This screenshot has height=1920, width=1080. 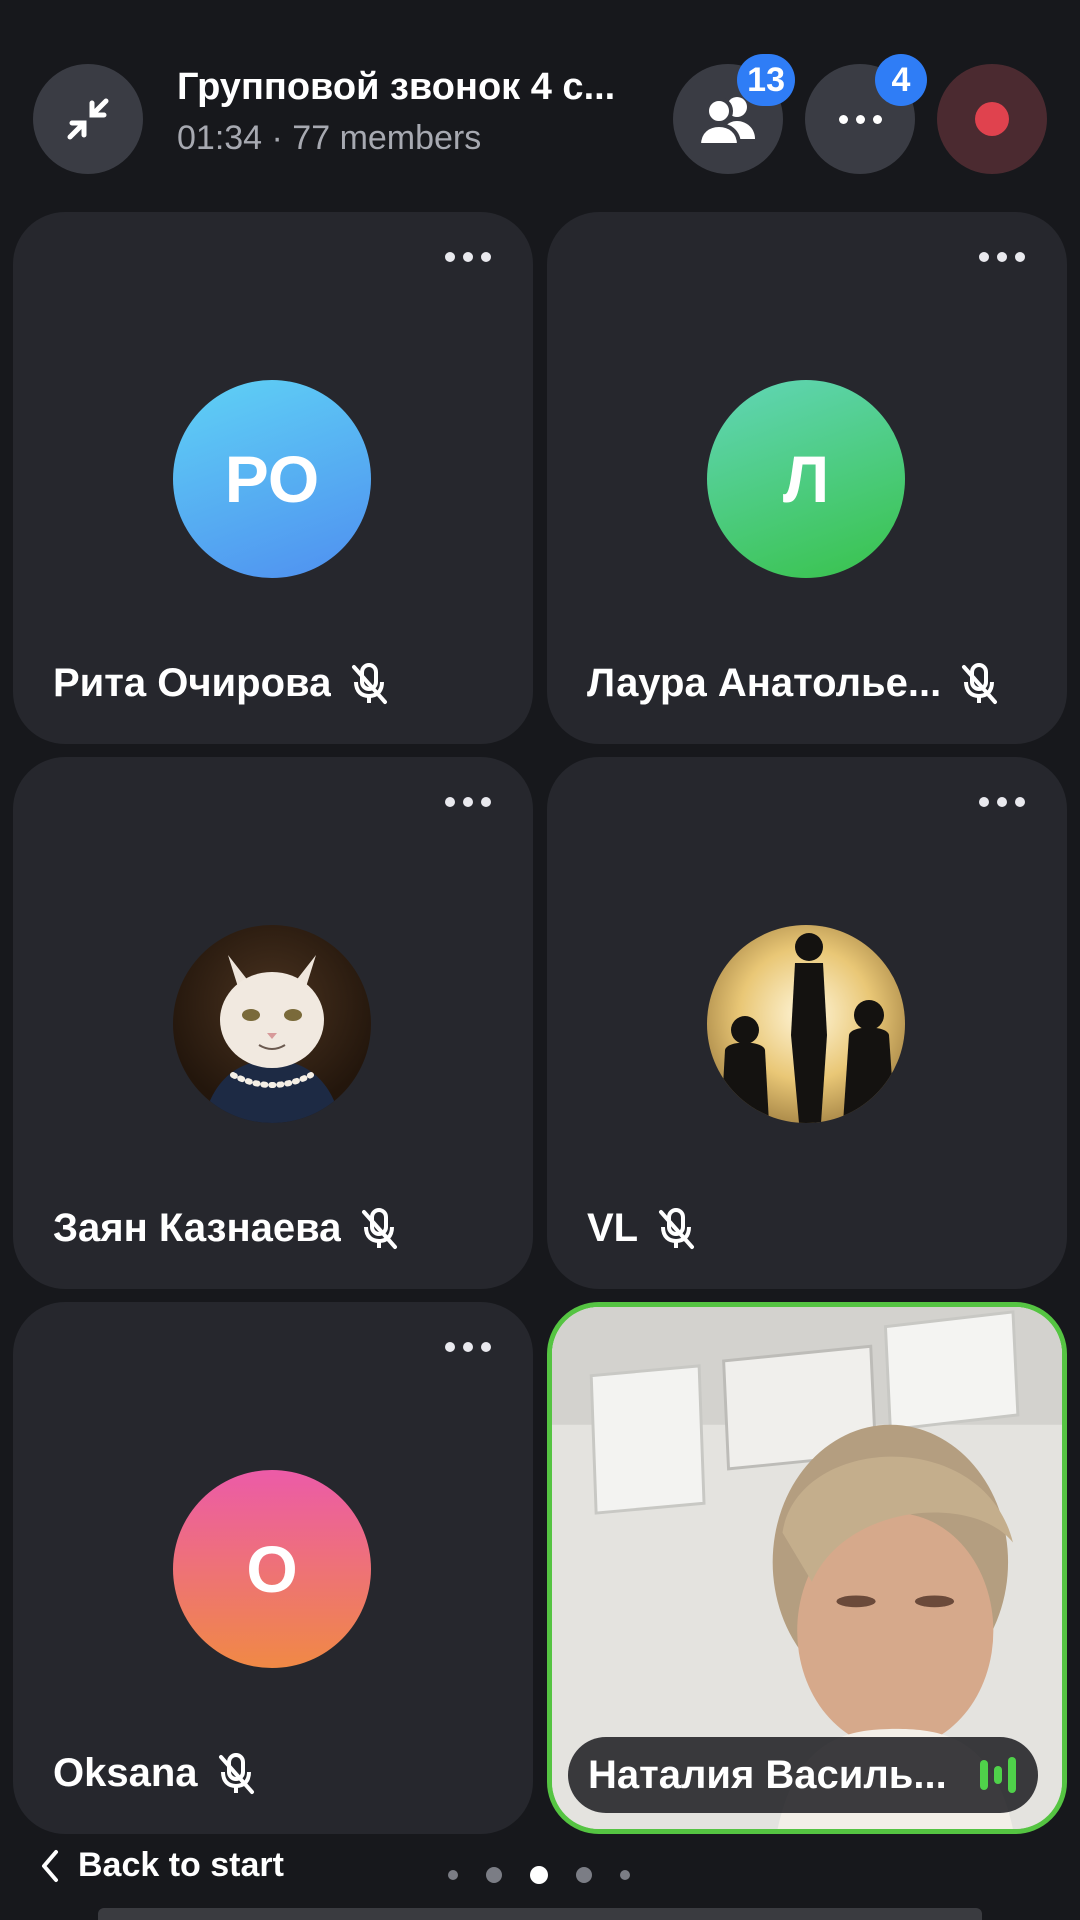 I want to click on more-icon, so click(x=860, y=119).